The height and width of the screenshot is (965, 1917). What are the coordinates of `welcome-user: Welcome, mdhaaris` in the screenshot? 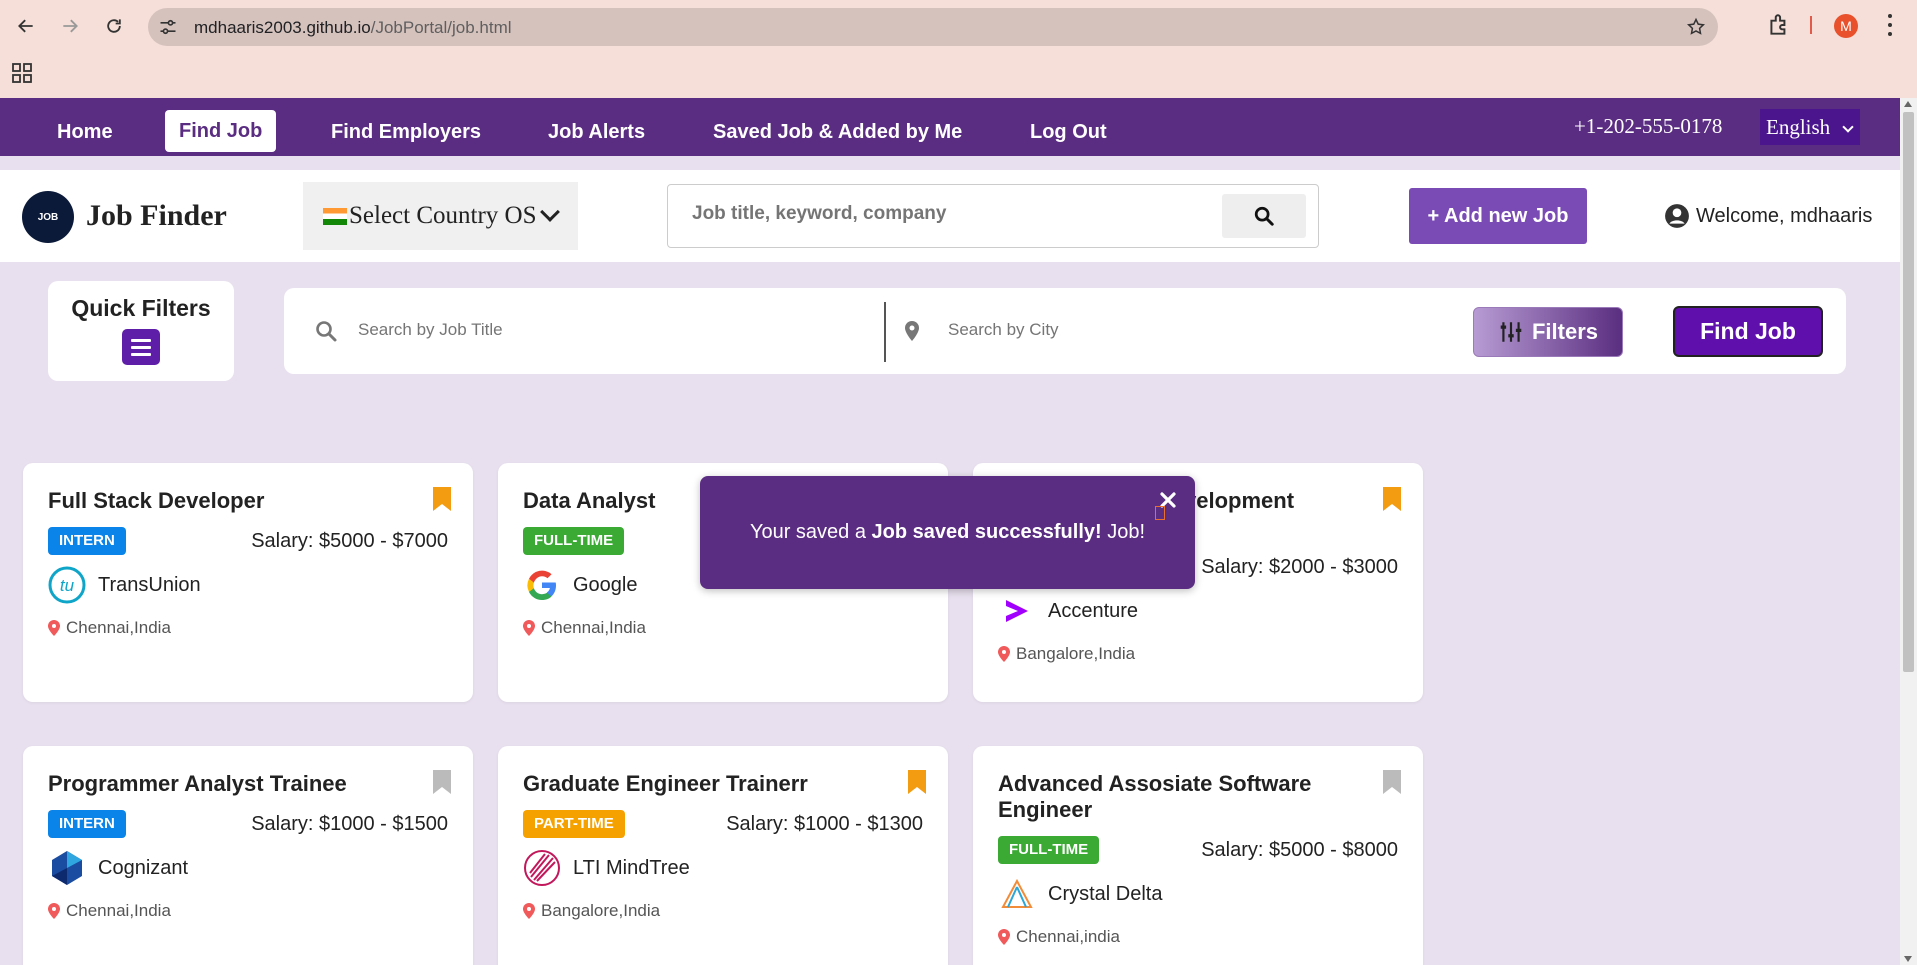 It's located at (1768, 216).